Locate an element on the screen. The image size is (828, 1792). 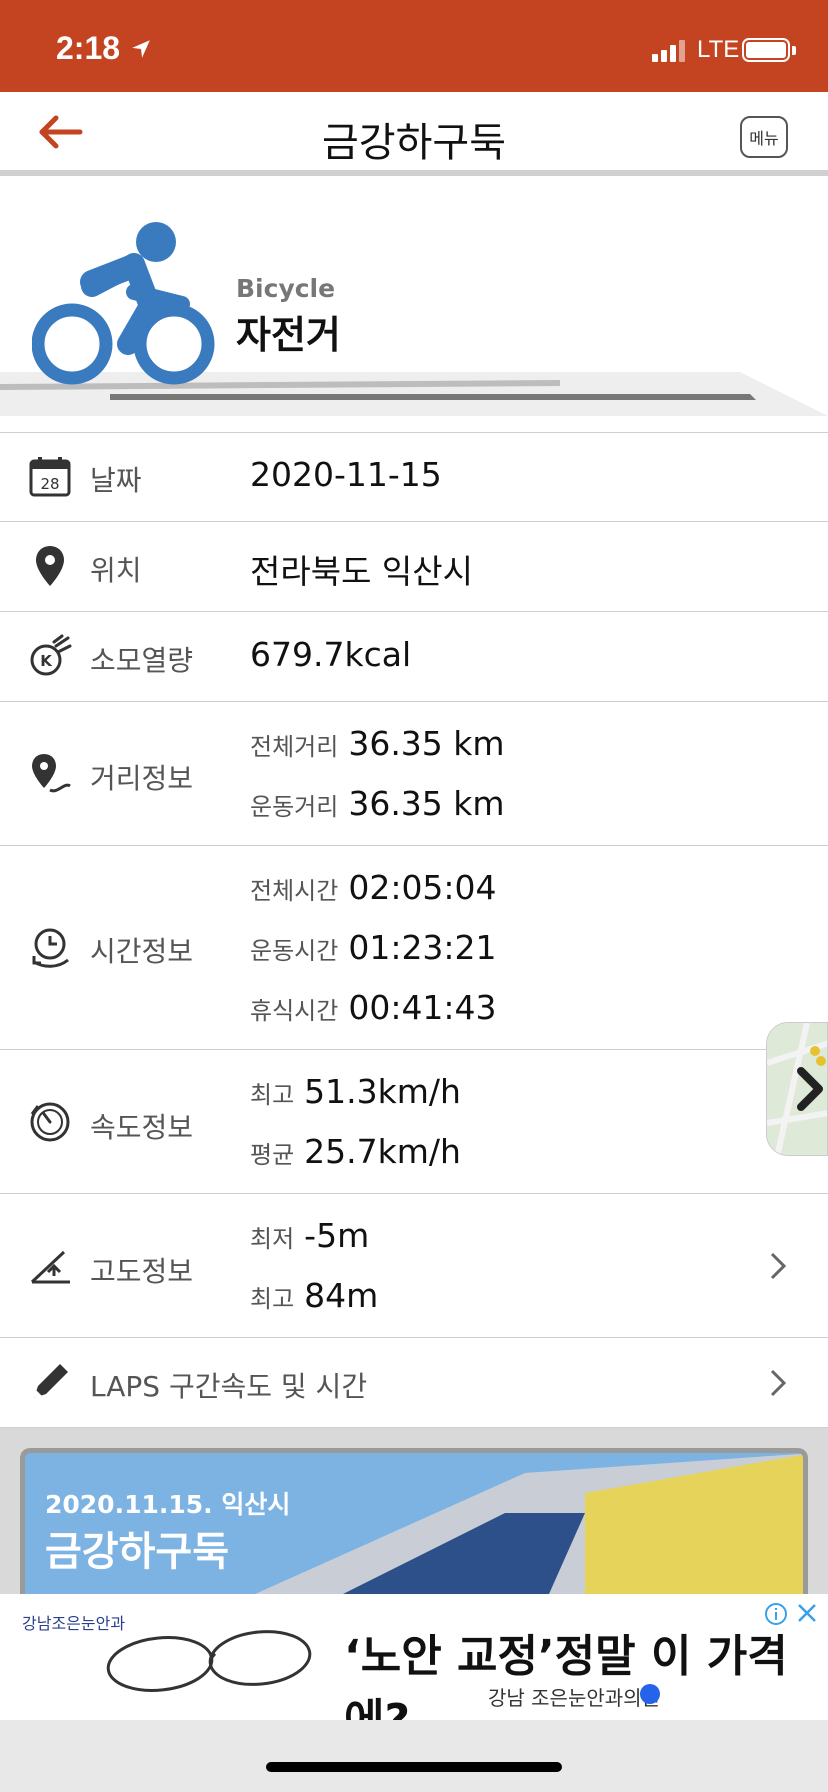
time-rest: 휴식시간 00:41:43 is located at coordinates (373, 1007).